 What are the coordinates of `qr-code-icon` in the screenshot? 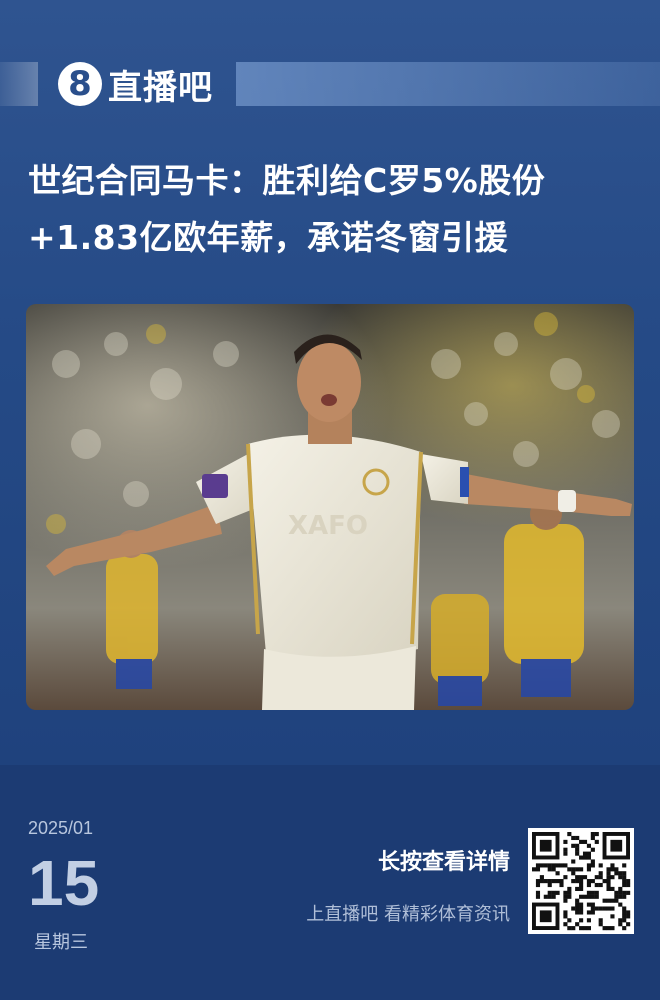 It's located at (581, 881).